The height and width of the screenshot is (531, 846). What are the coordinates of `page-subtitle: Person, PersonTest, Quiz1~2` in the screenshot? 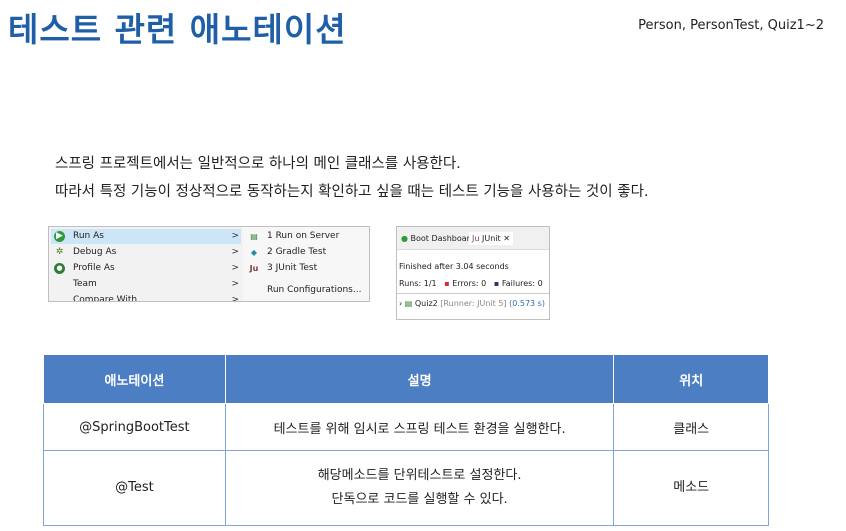 It's located at (731, 25).